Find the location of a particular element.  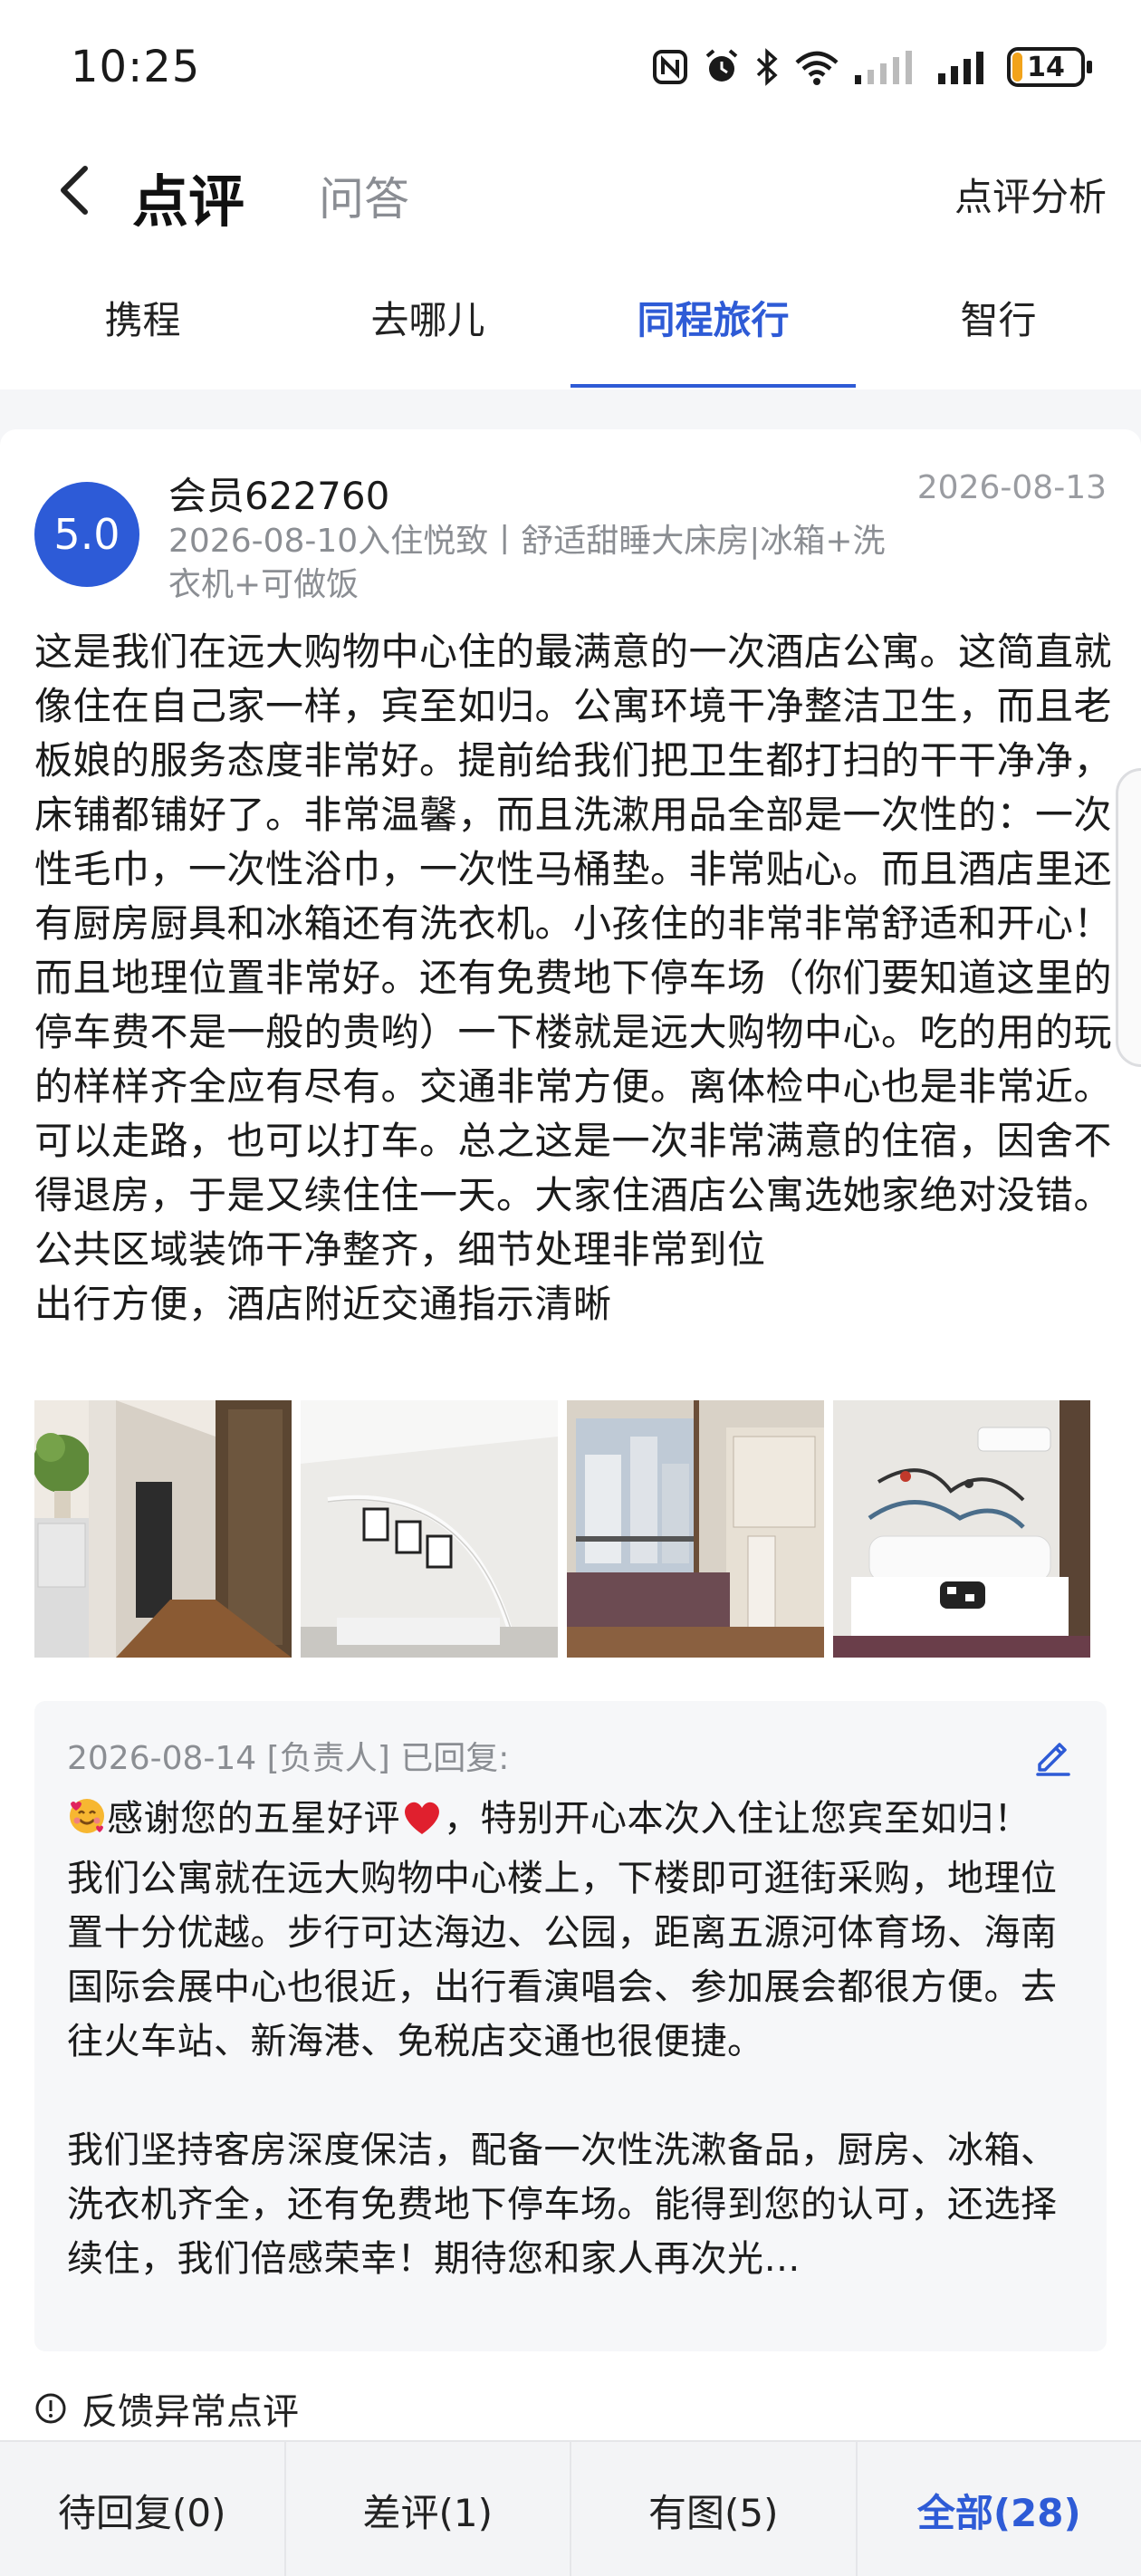

status-icons: 14 is located at coordinates (872, 67).